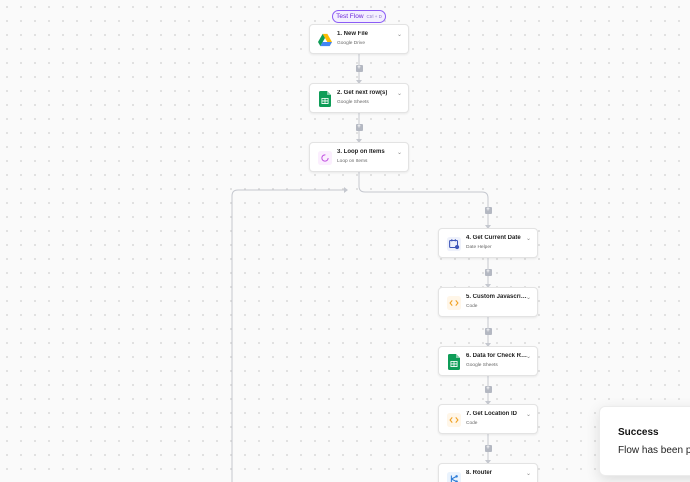 The height and width of the screenshot is (482, 690). Describe the element at coordinates (638, 432) in the screenshot. I see `toast-title: Success` at that location.